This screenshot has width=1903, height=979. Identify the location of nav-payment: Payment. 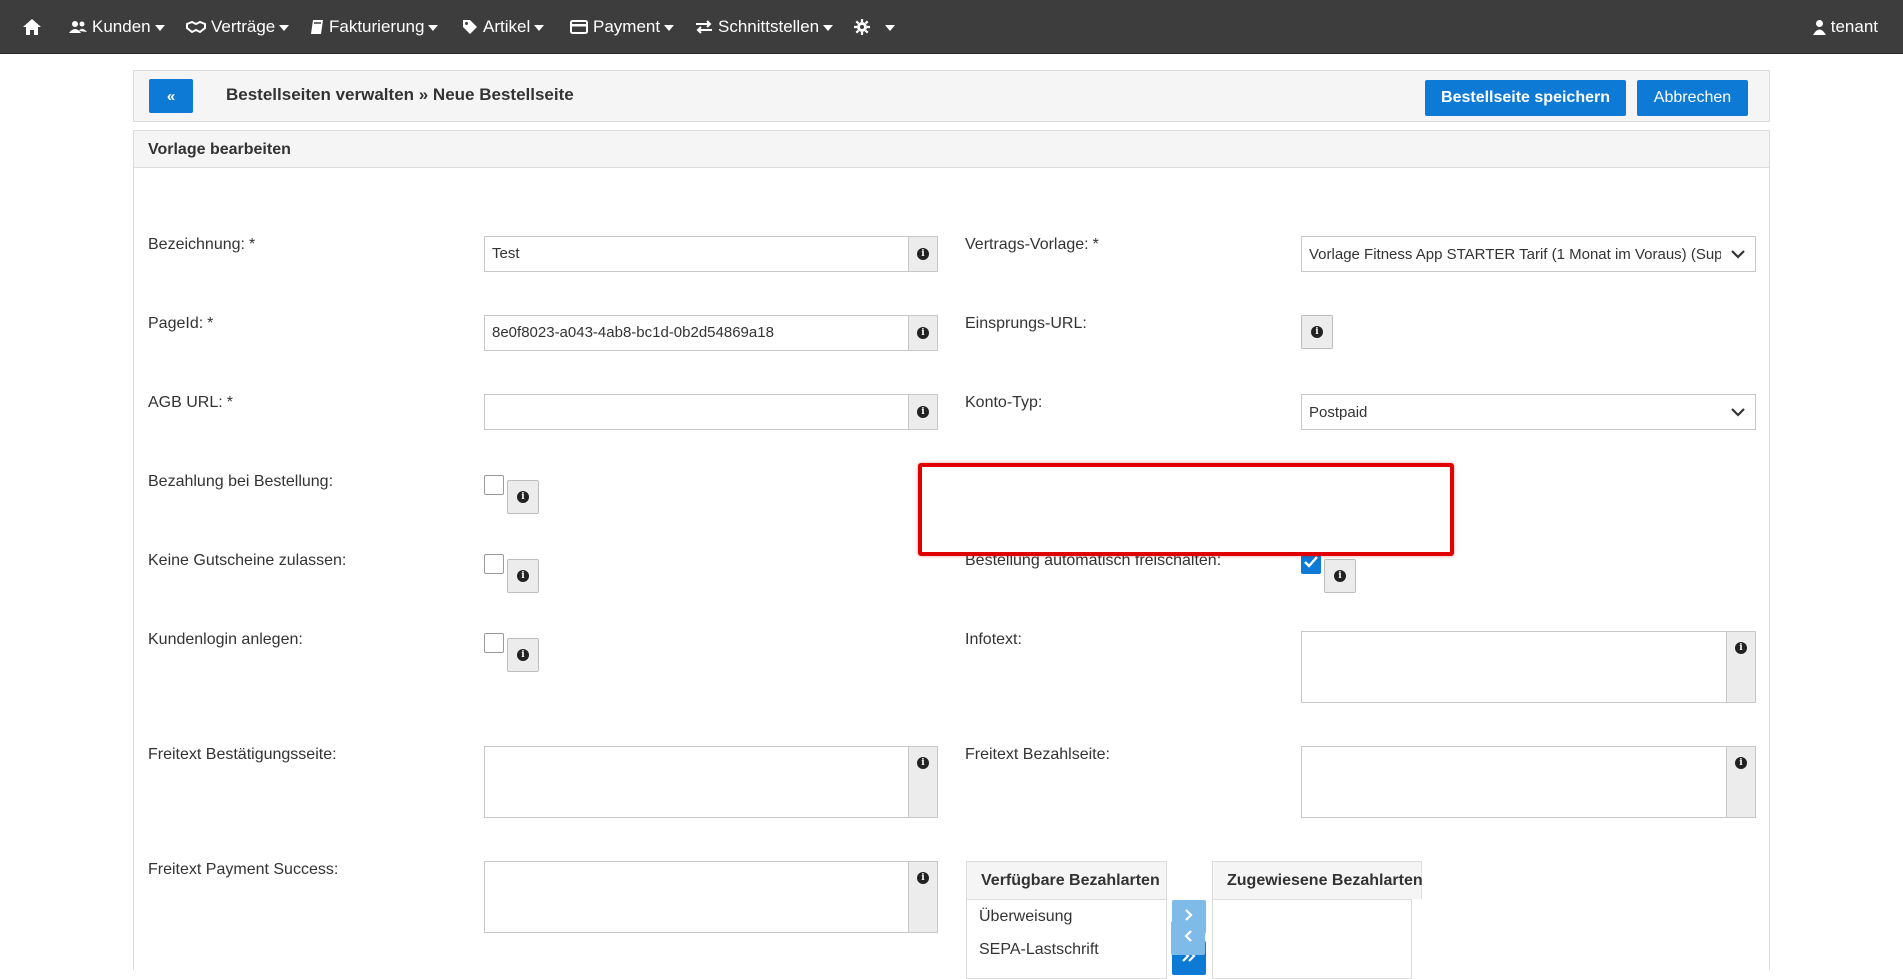
(622, 27).